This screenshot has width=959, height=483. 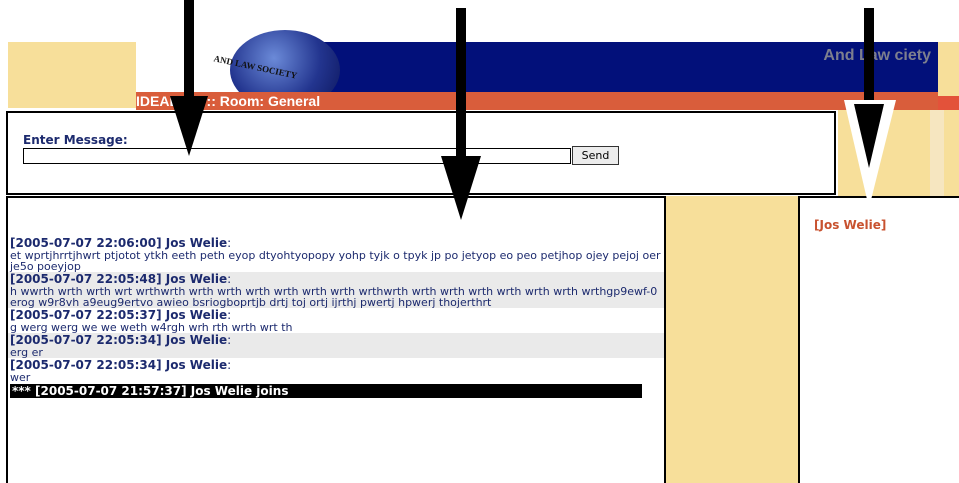 I want to click on banner-right-panel, so click(x=948, y=69).